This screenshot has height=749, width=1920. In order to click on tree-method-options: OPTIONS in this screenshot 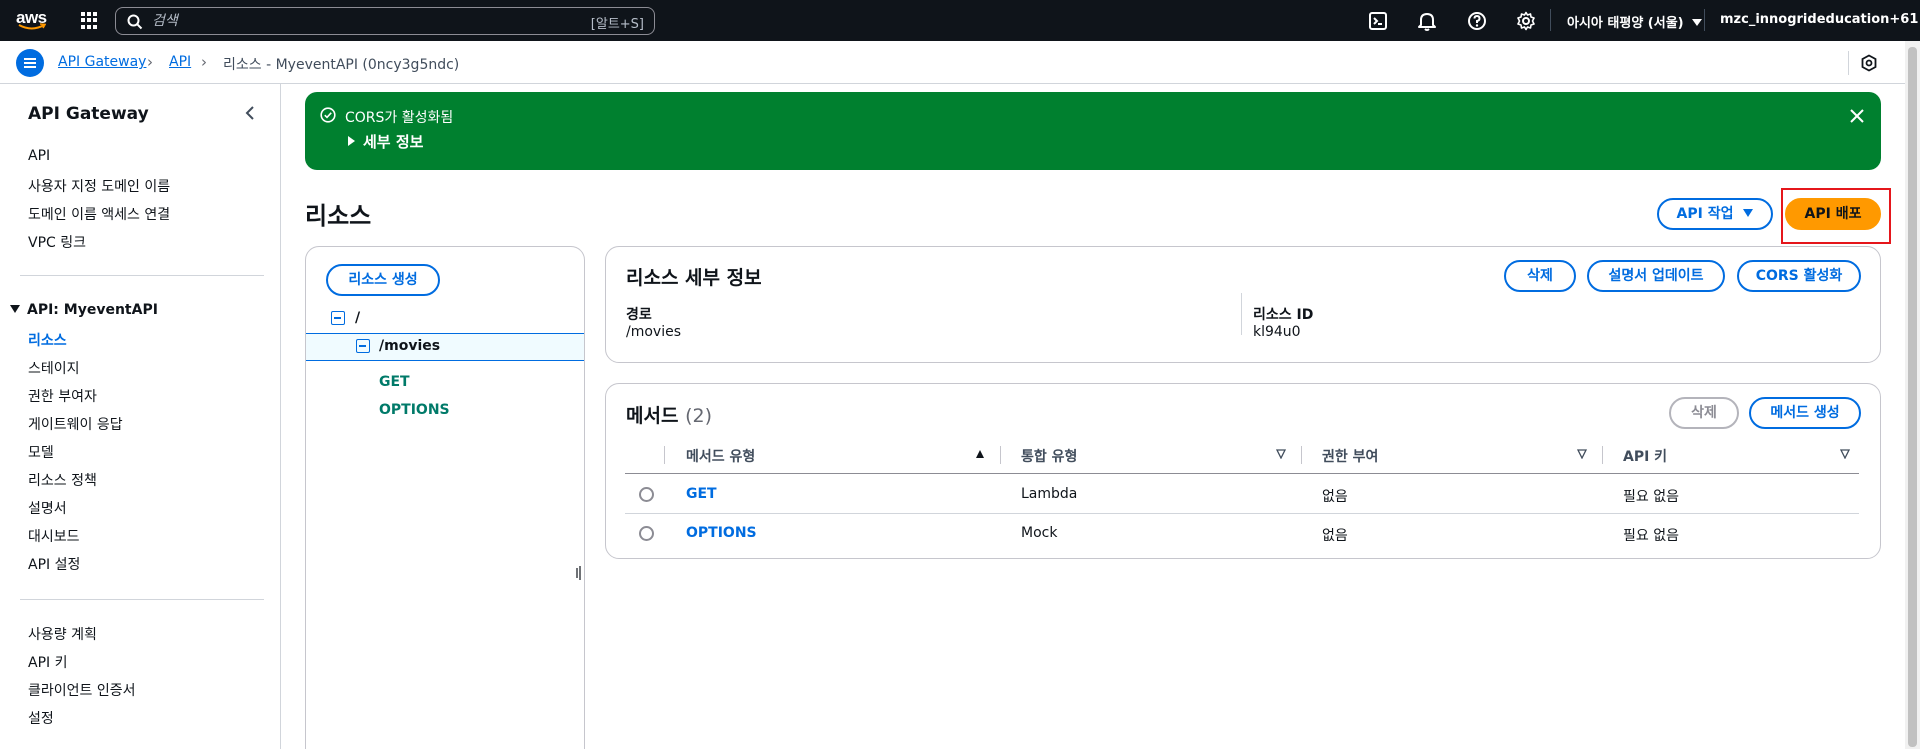, I will do `click(414, 410)`.